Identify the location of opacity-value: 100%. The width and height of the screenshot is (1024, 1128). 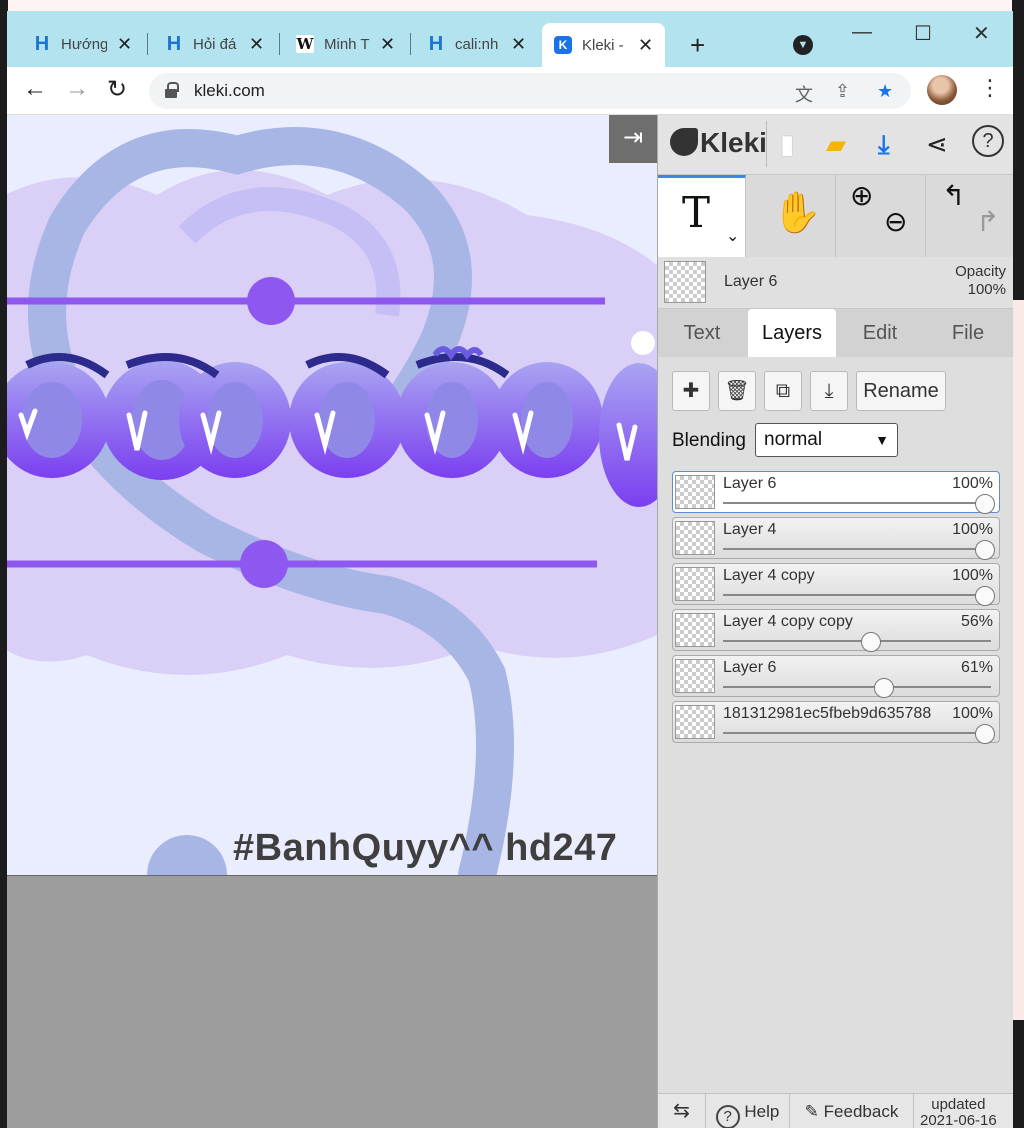
(986, 289).